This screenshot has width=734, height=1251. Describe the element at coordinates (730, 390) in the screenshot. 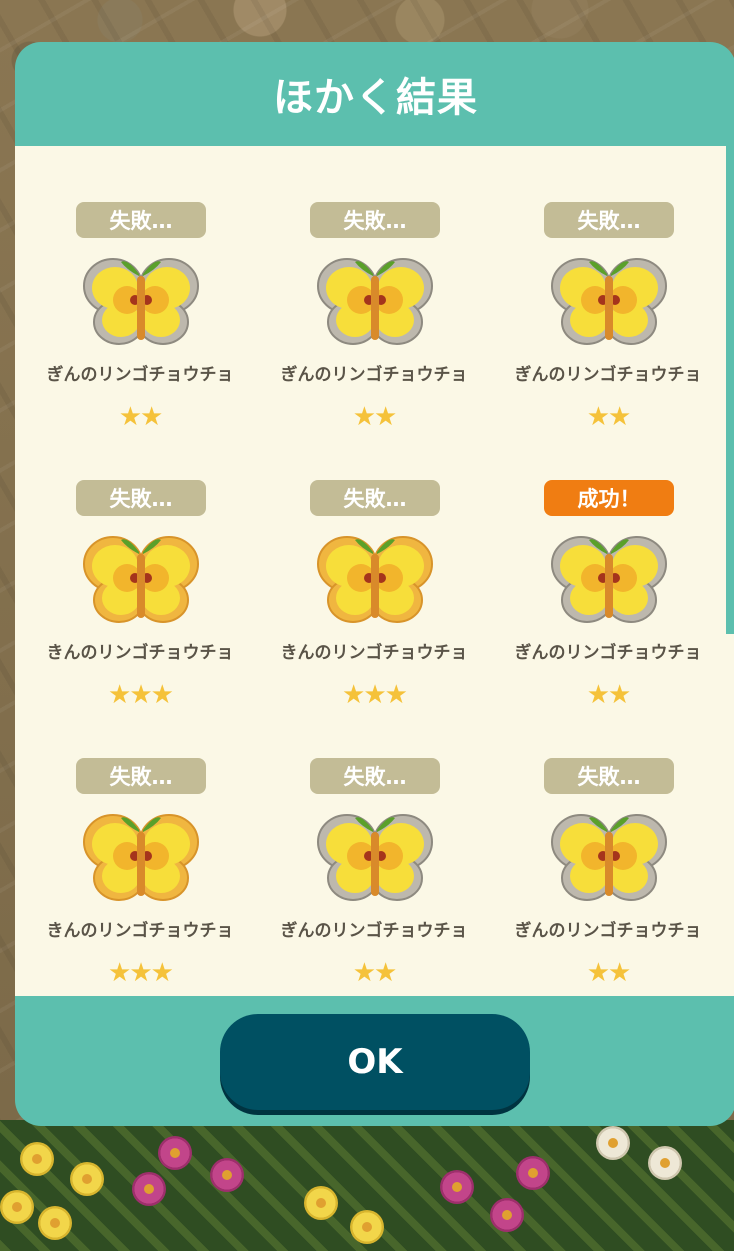

I see `scrollbar-thumb` at that location.